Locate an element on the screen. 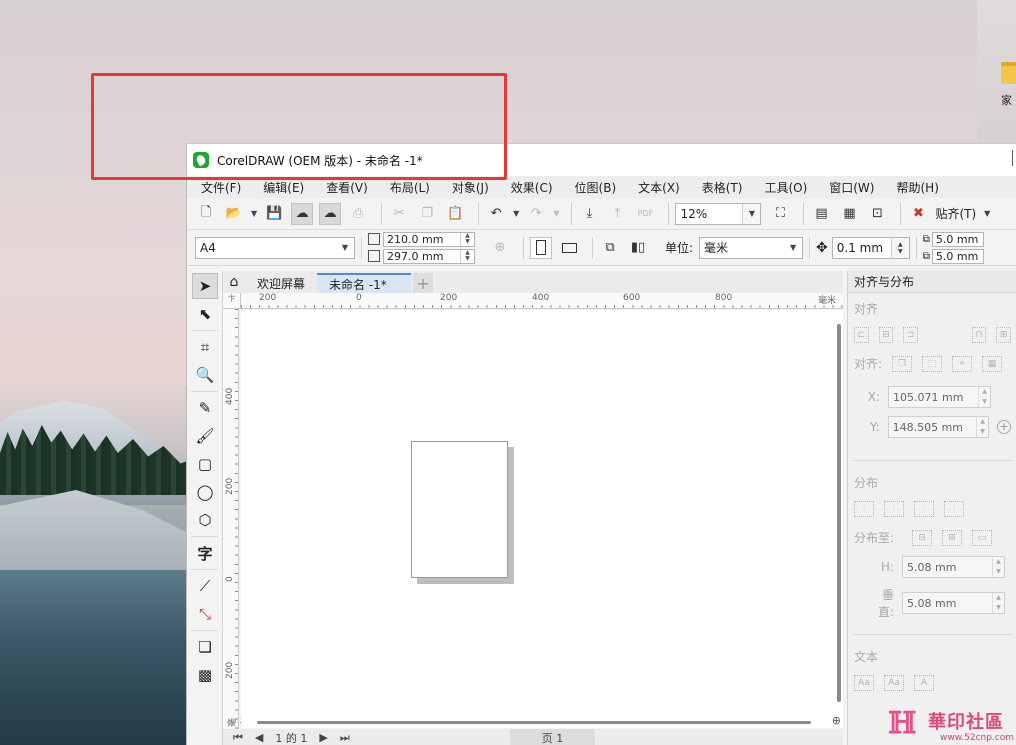 The image size is (1016, 745). artistic-media-tool: 🖌 is located at coordinates (205, 436).